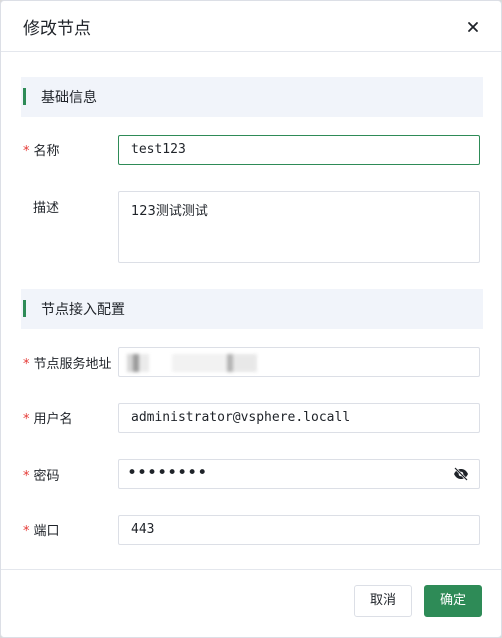 The image size is (502, 638). Describe the element at coordinates (46, 208) in the screenshot. I see `description-label: 描述` at that location.